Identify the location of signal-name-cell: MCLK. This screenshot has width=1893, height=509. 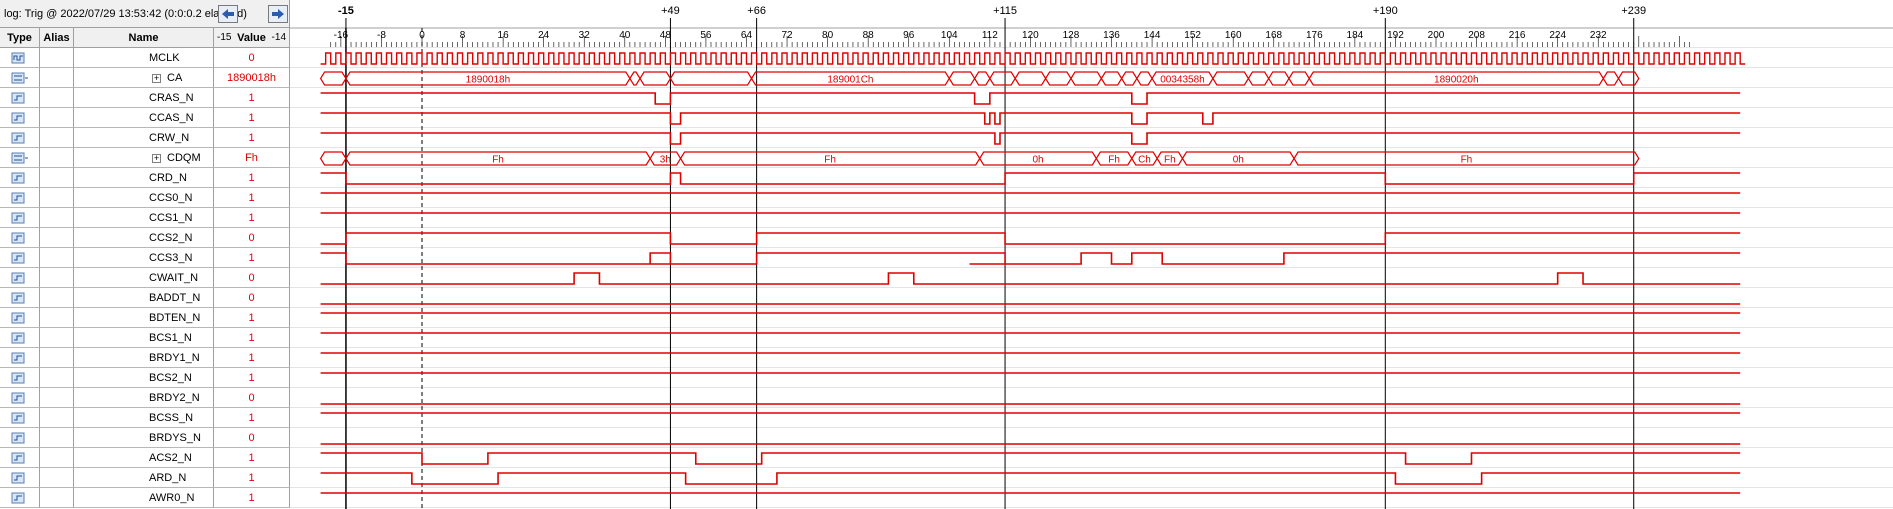
(144, 58).